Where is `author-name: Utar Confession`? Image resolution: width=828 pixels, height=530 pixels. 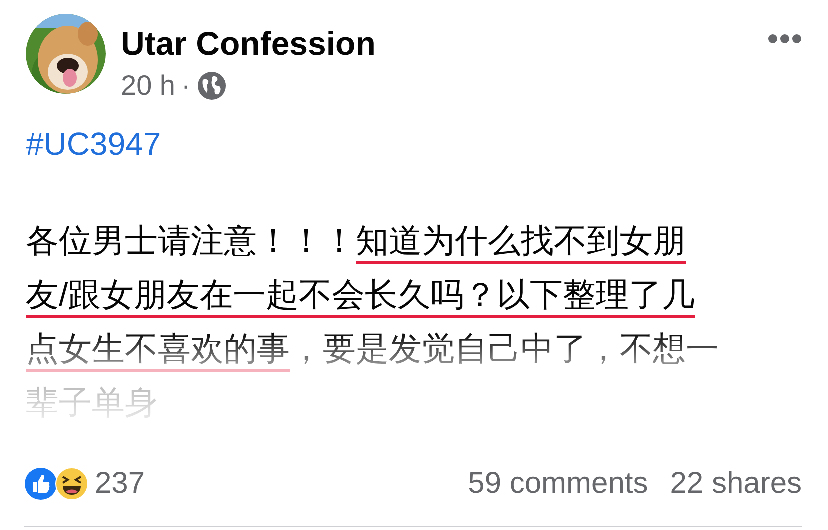
author-name: Utar Confession is located at coordinates (248, 44).